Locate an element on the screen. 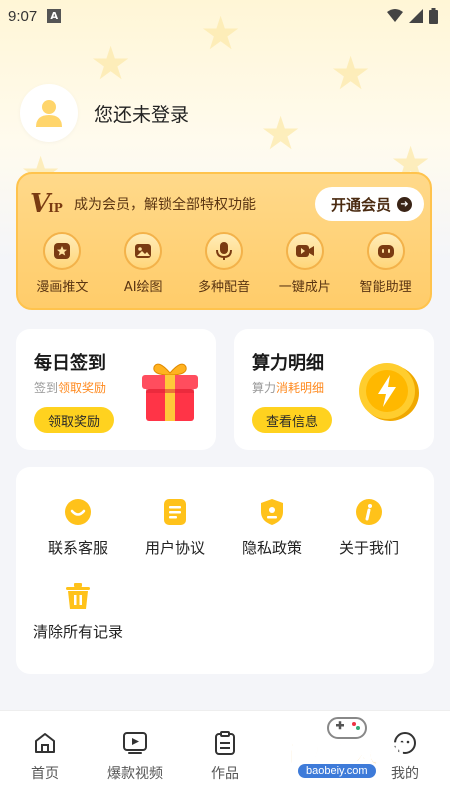 This screenshot has height=800, width=450. vip-feature-one-click-video: 一键成片 is located at coordinates (305, 263).